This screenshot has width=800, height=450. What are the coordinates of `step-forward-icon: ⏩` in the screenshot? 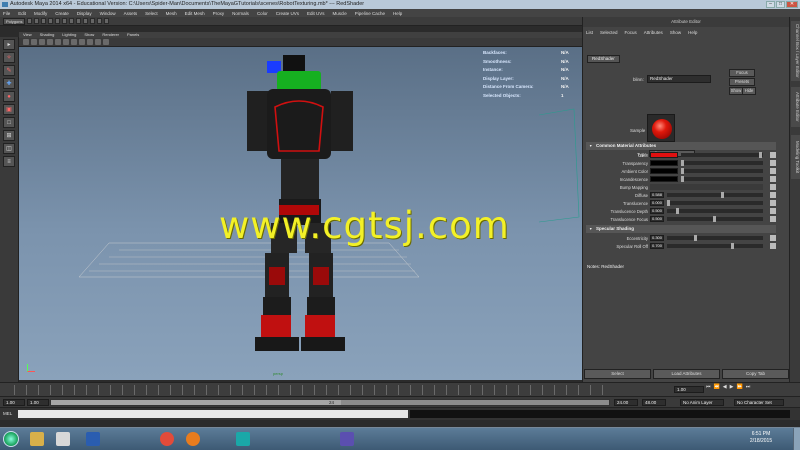 It's located at (739, 387).